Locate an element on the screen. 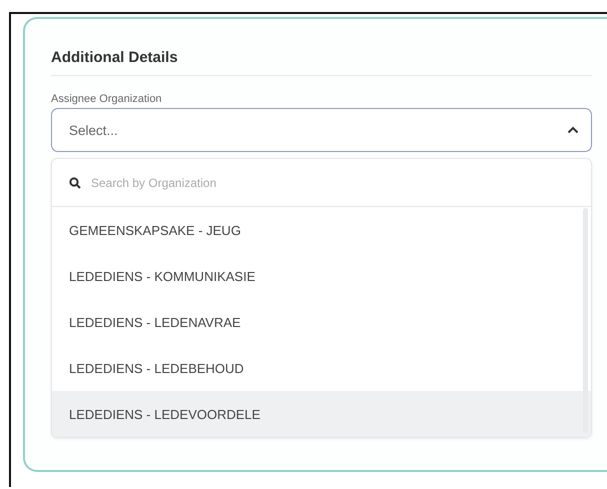  scrollbar is located at coordinates (585, 320).